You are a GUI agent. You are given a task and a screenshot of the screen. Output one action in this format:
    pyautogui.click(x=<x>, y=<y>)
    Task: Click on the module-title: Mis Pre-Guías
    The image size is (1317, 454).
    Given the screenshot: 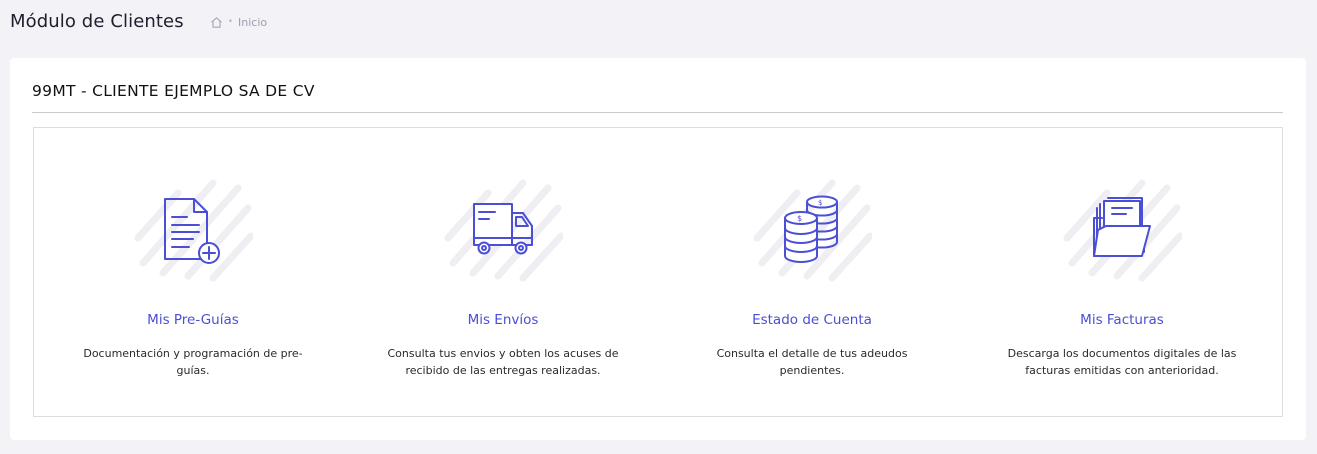 What is the action you would take?
    pyautogui.click(x=193, y=320)
    